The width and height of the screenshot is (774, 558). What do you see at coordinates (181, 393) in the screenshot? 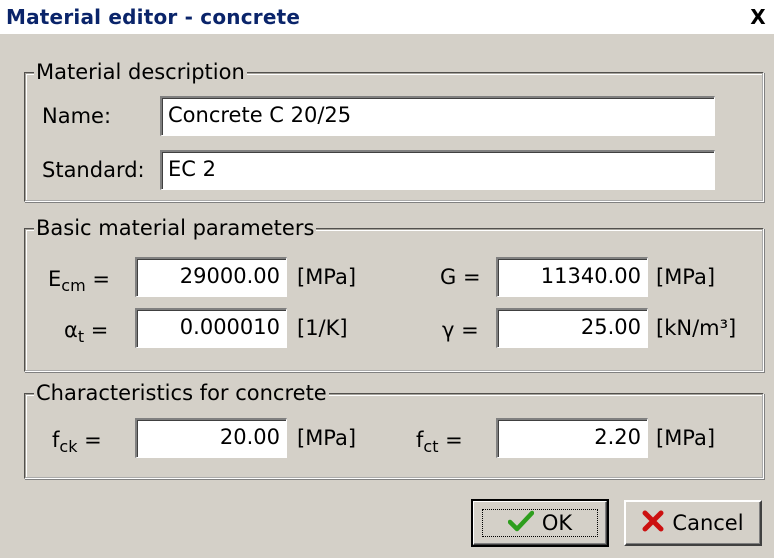
I see `characteristics-legend: Characteristics for concrete` at bounding box center [181, 393].